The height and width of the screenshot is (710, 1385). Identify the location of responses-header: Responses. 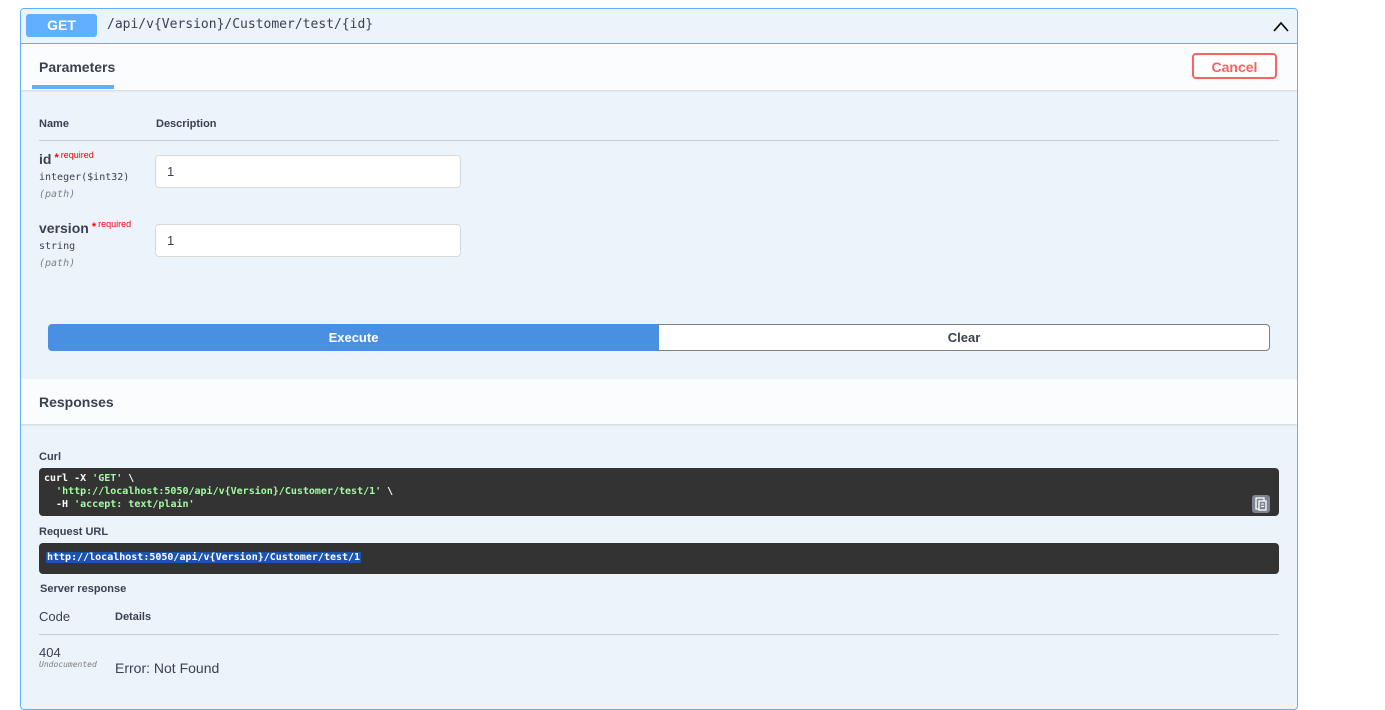
(659, 401).